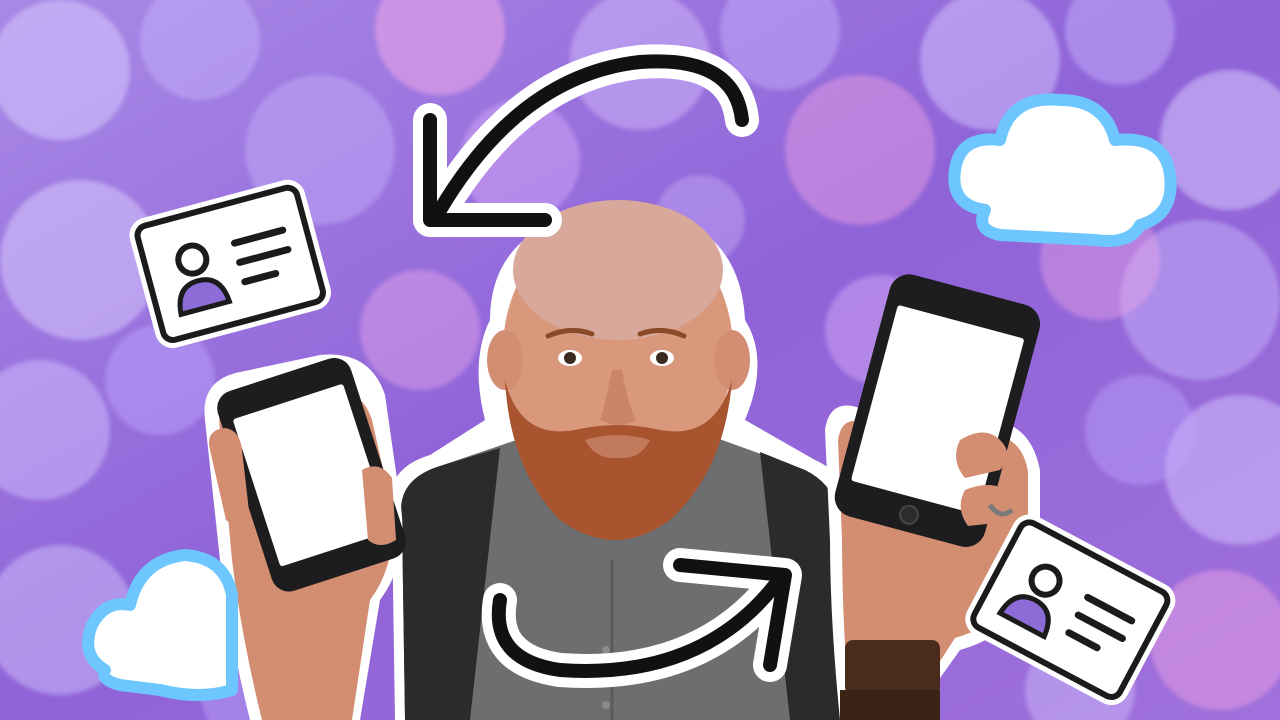 The image size is (1280, 720). Describe the element at coordinates (641, 618) in the screenshot. I see `curved-arrow-right-icon` at that location.